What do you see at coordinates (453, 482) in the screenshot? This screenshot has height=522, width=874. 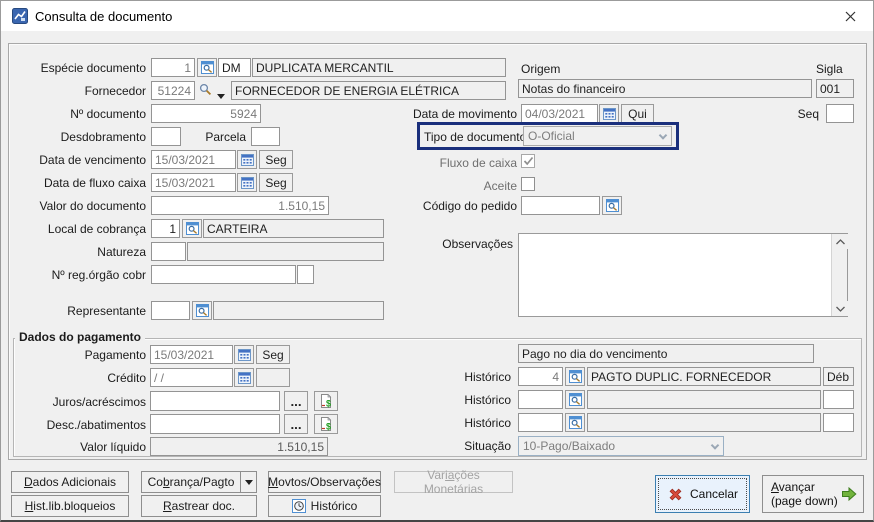 I see `variacoes-monetarias-button: Variações Monetárias` at bounding box center [453, 482].